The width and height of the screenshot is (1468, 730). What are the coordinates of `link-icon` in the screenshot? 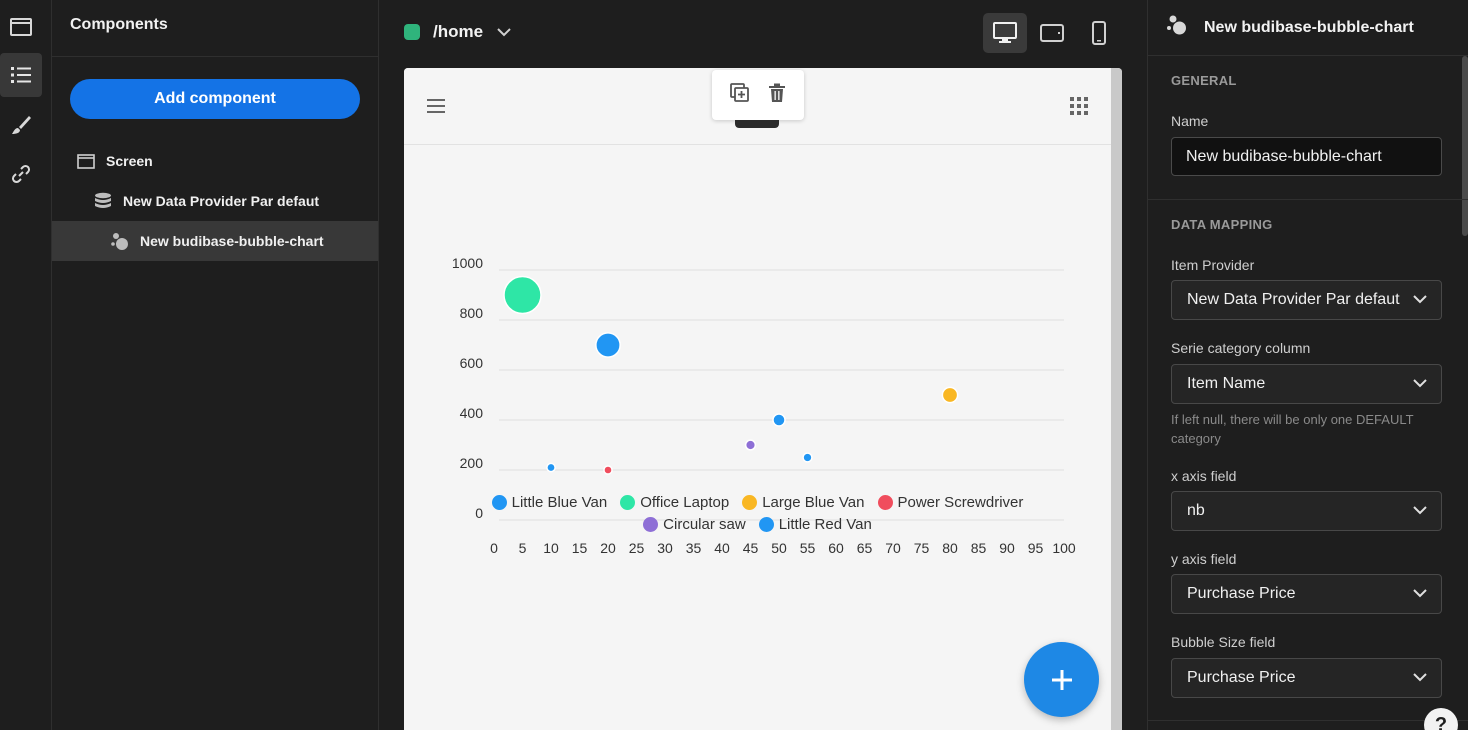 It's located at (21, 174).